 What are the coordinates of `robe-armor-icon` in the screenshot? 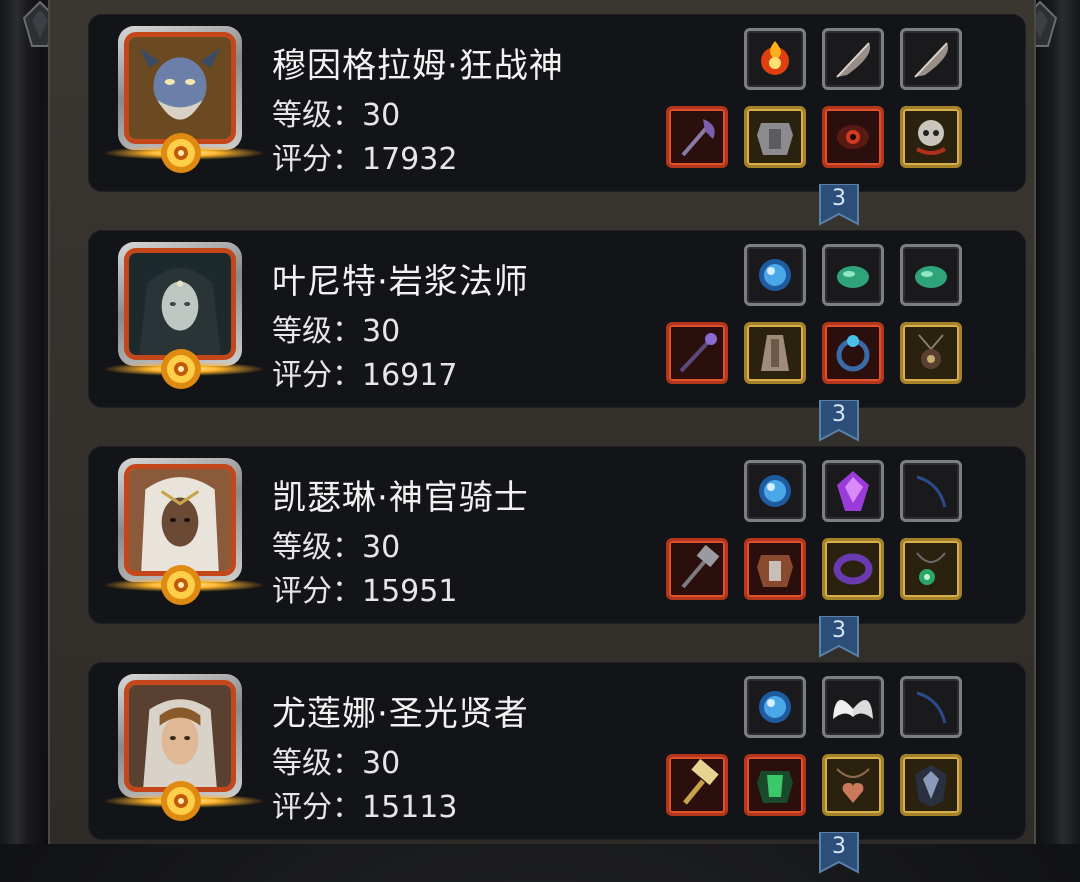 It's located at (775, 353).